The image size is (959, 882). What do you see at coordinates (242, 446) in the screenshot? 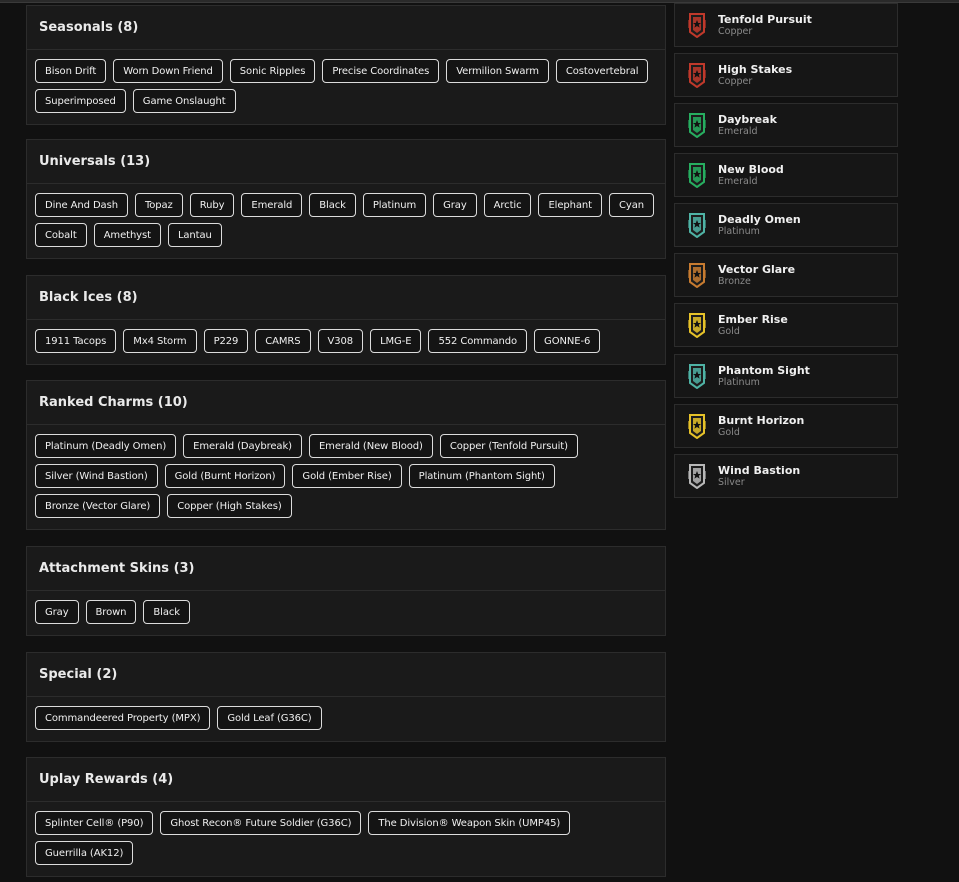
I see `item-chip: Emerald (Daybreak)` at bounding box center [242, 446].